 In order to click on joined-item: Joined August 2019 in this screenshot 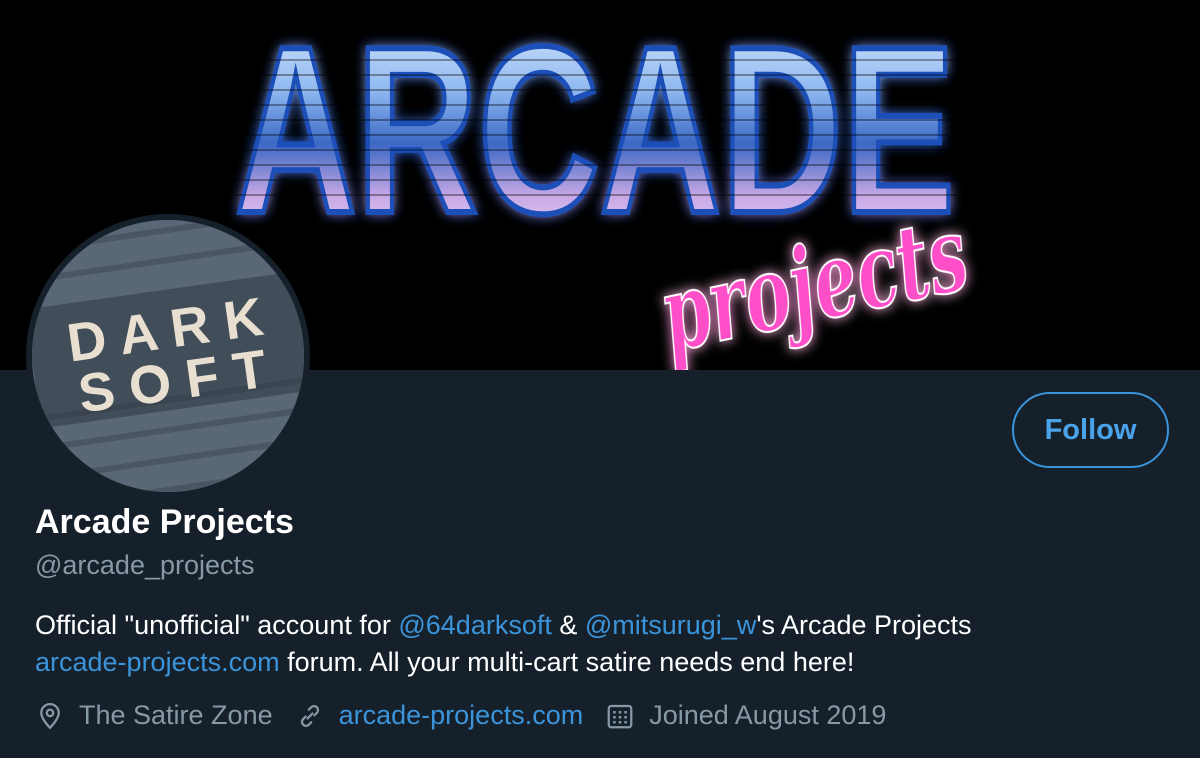, I will do `click(745, 715)`.